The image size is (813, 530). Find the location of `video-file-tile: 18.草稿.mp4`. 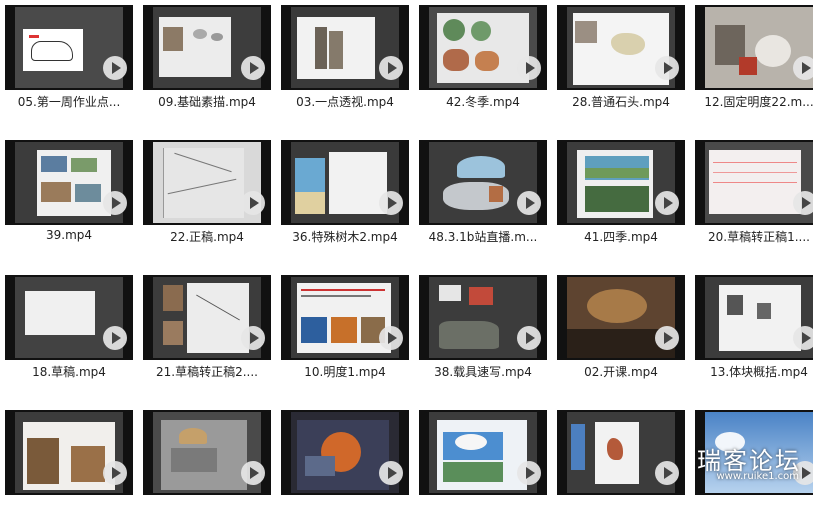

video-file-tile: 18.草稿.mp4 is located at coordinates (69, 332).